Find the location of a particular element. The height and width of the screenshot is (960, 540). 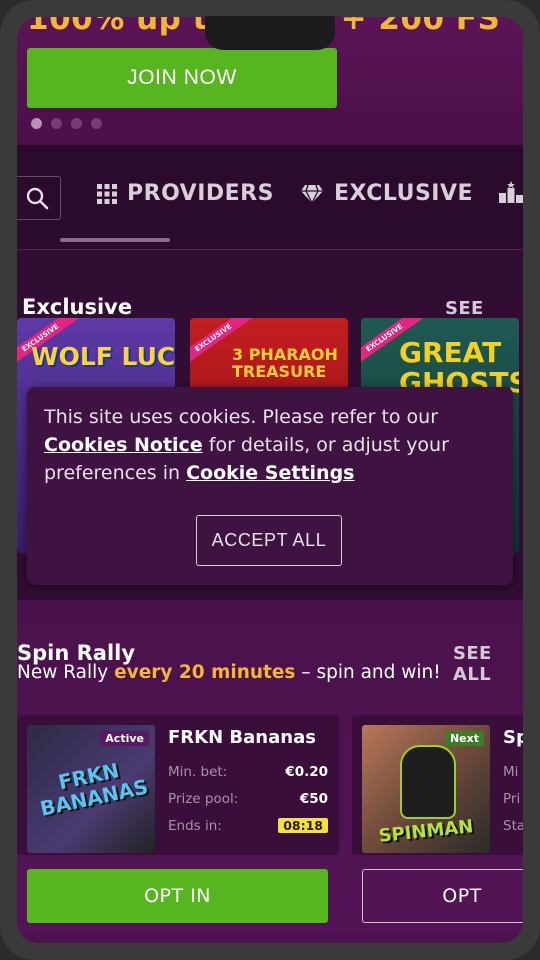

rally-sub-suffix: – spin and win! is located at coordinates (368, 672).